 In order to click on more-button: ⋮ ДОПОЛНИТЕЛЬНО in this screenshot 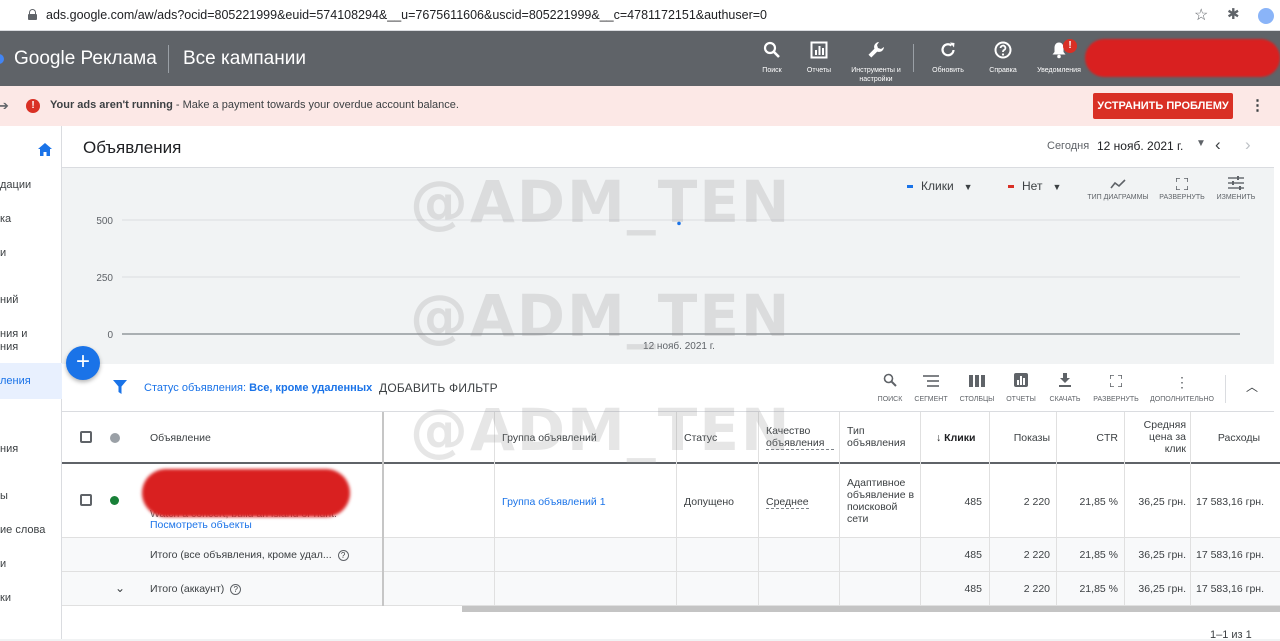, I will do `click(1182, 387)`.